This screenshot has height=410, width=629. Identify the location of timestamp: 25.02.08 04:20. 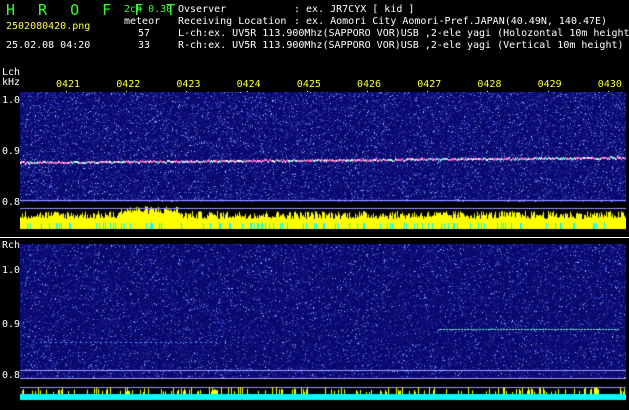
(48, 45).